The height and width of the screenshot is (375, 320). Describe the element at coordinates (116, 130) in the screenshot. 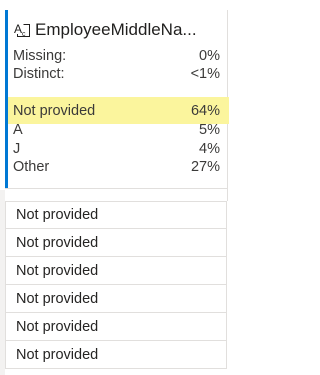

I see `distribution-item: A 5%` at that location.